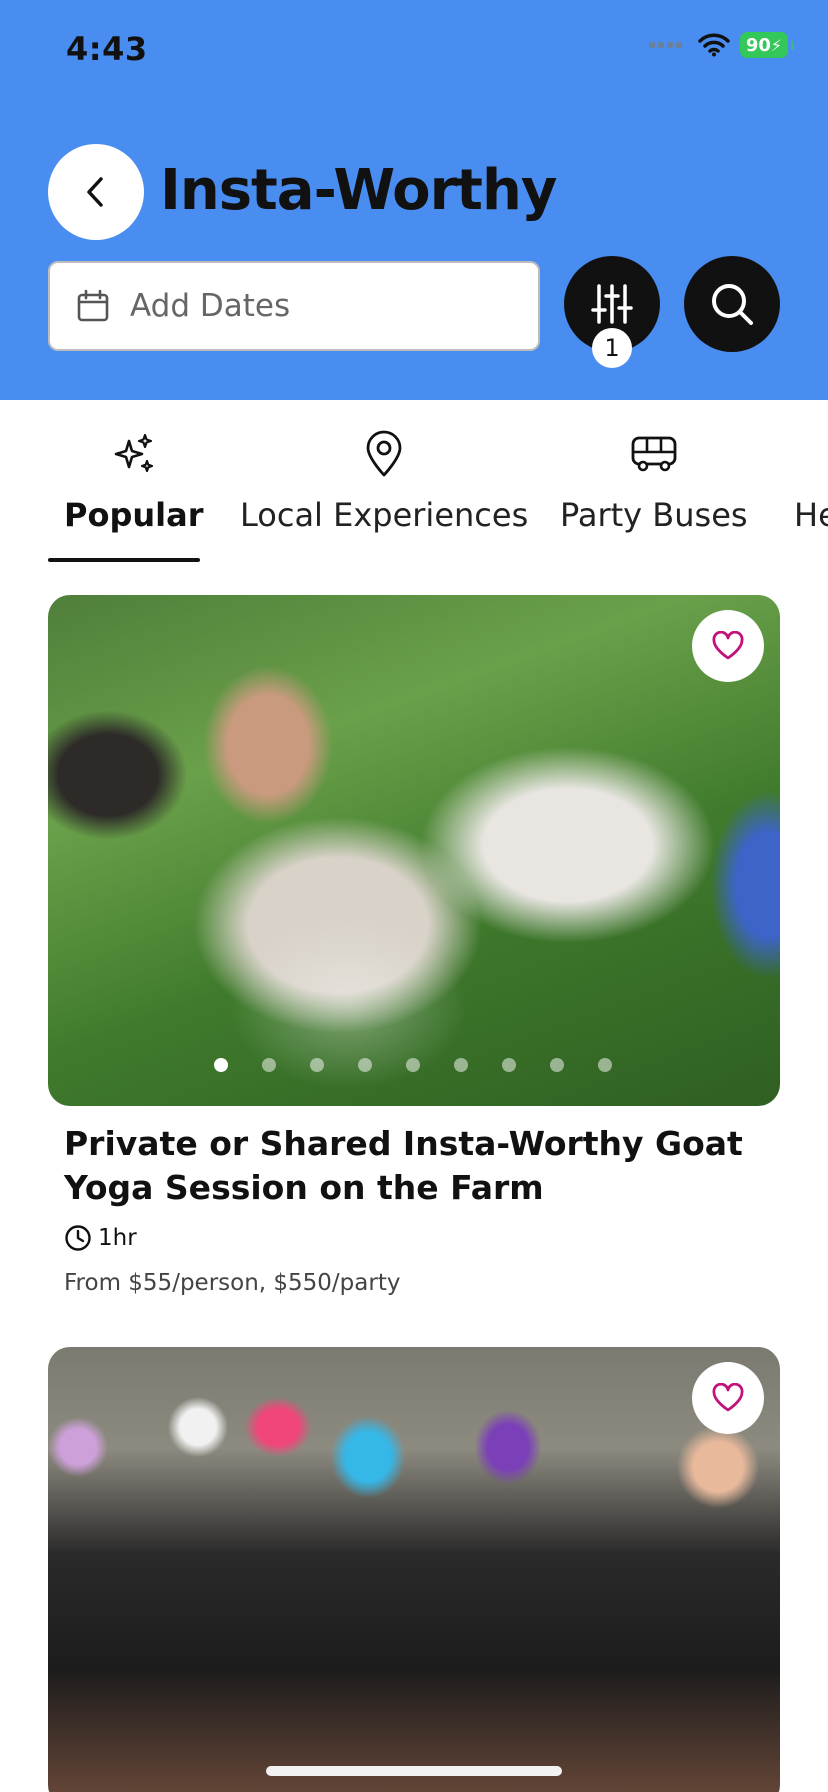  I want to click on back-button, so click(96, 192).